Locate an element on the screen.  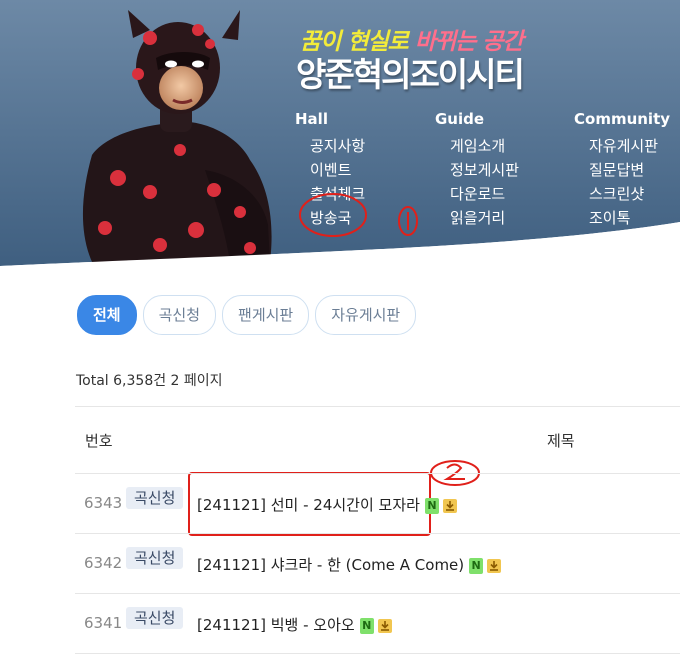
tab-all: 전체 is located at coordinates (107, 315).